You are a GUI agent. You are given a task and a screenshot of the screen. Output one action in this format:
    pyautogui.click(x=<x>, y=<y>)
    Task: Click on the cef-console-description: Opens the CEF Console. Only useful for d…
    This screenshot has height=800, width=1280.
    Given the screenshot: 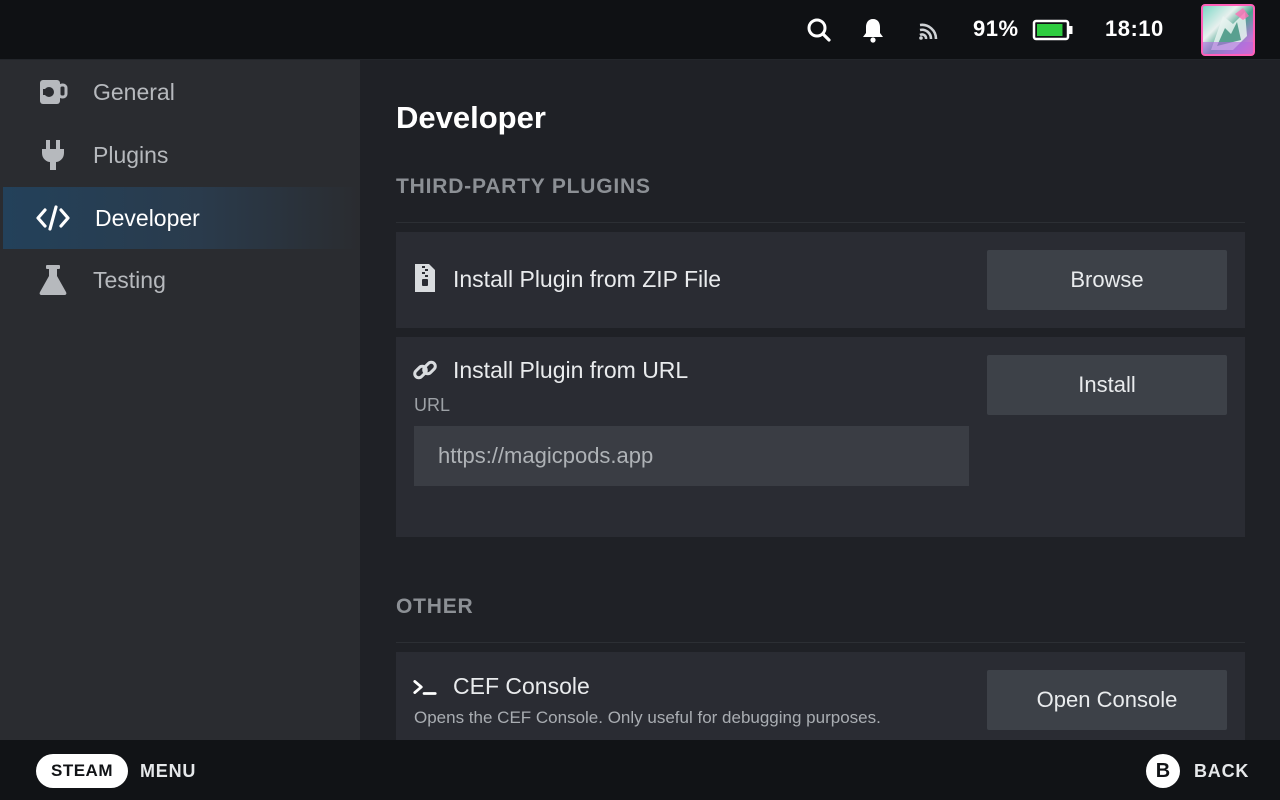 What is the action you would take?
    pyautogui.click(x=647, y=717)
    